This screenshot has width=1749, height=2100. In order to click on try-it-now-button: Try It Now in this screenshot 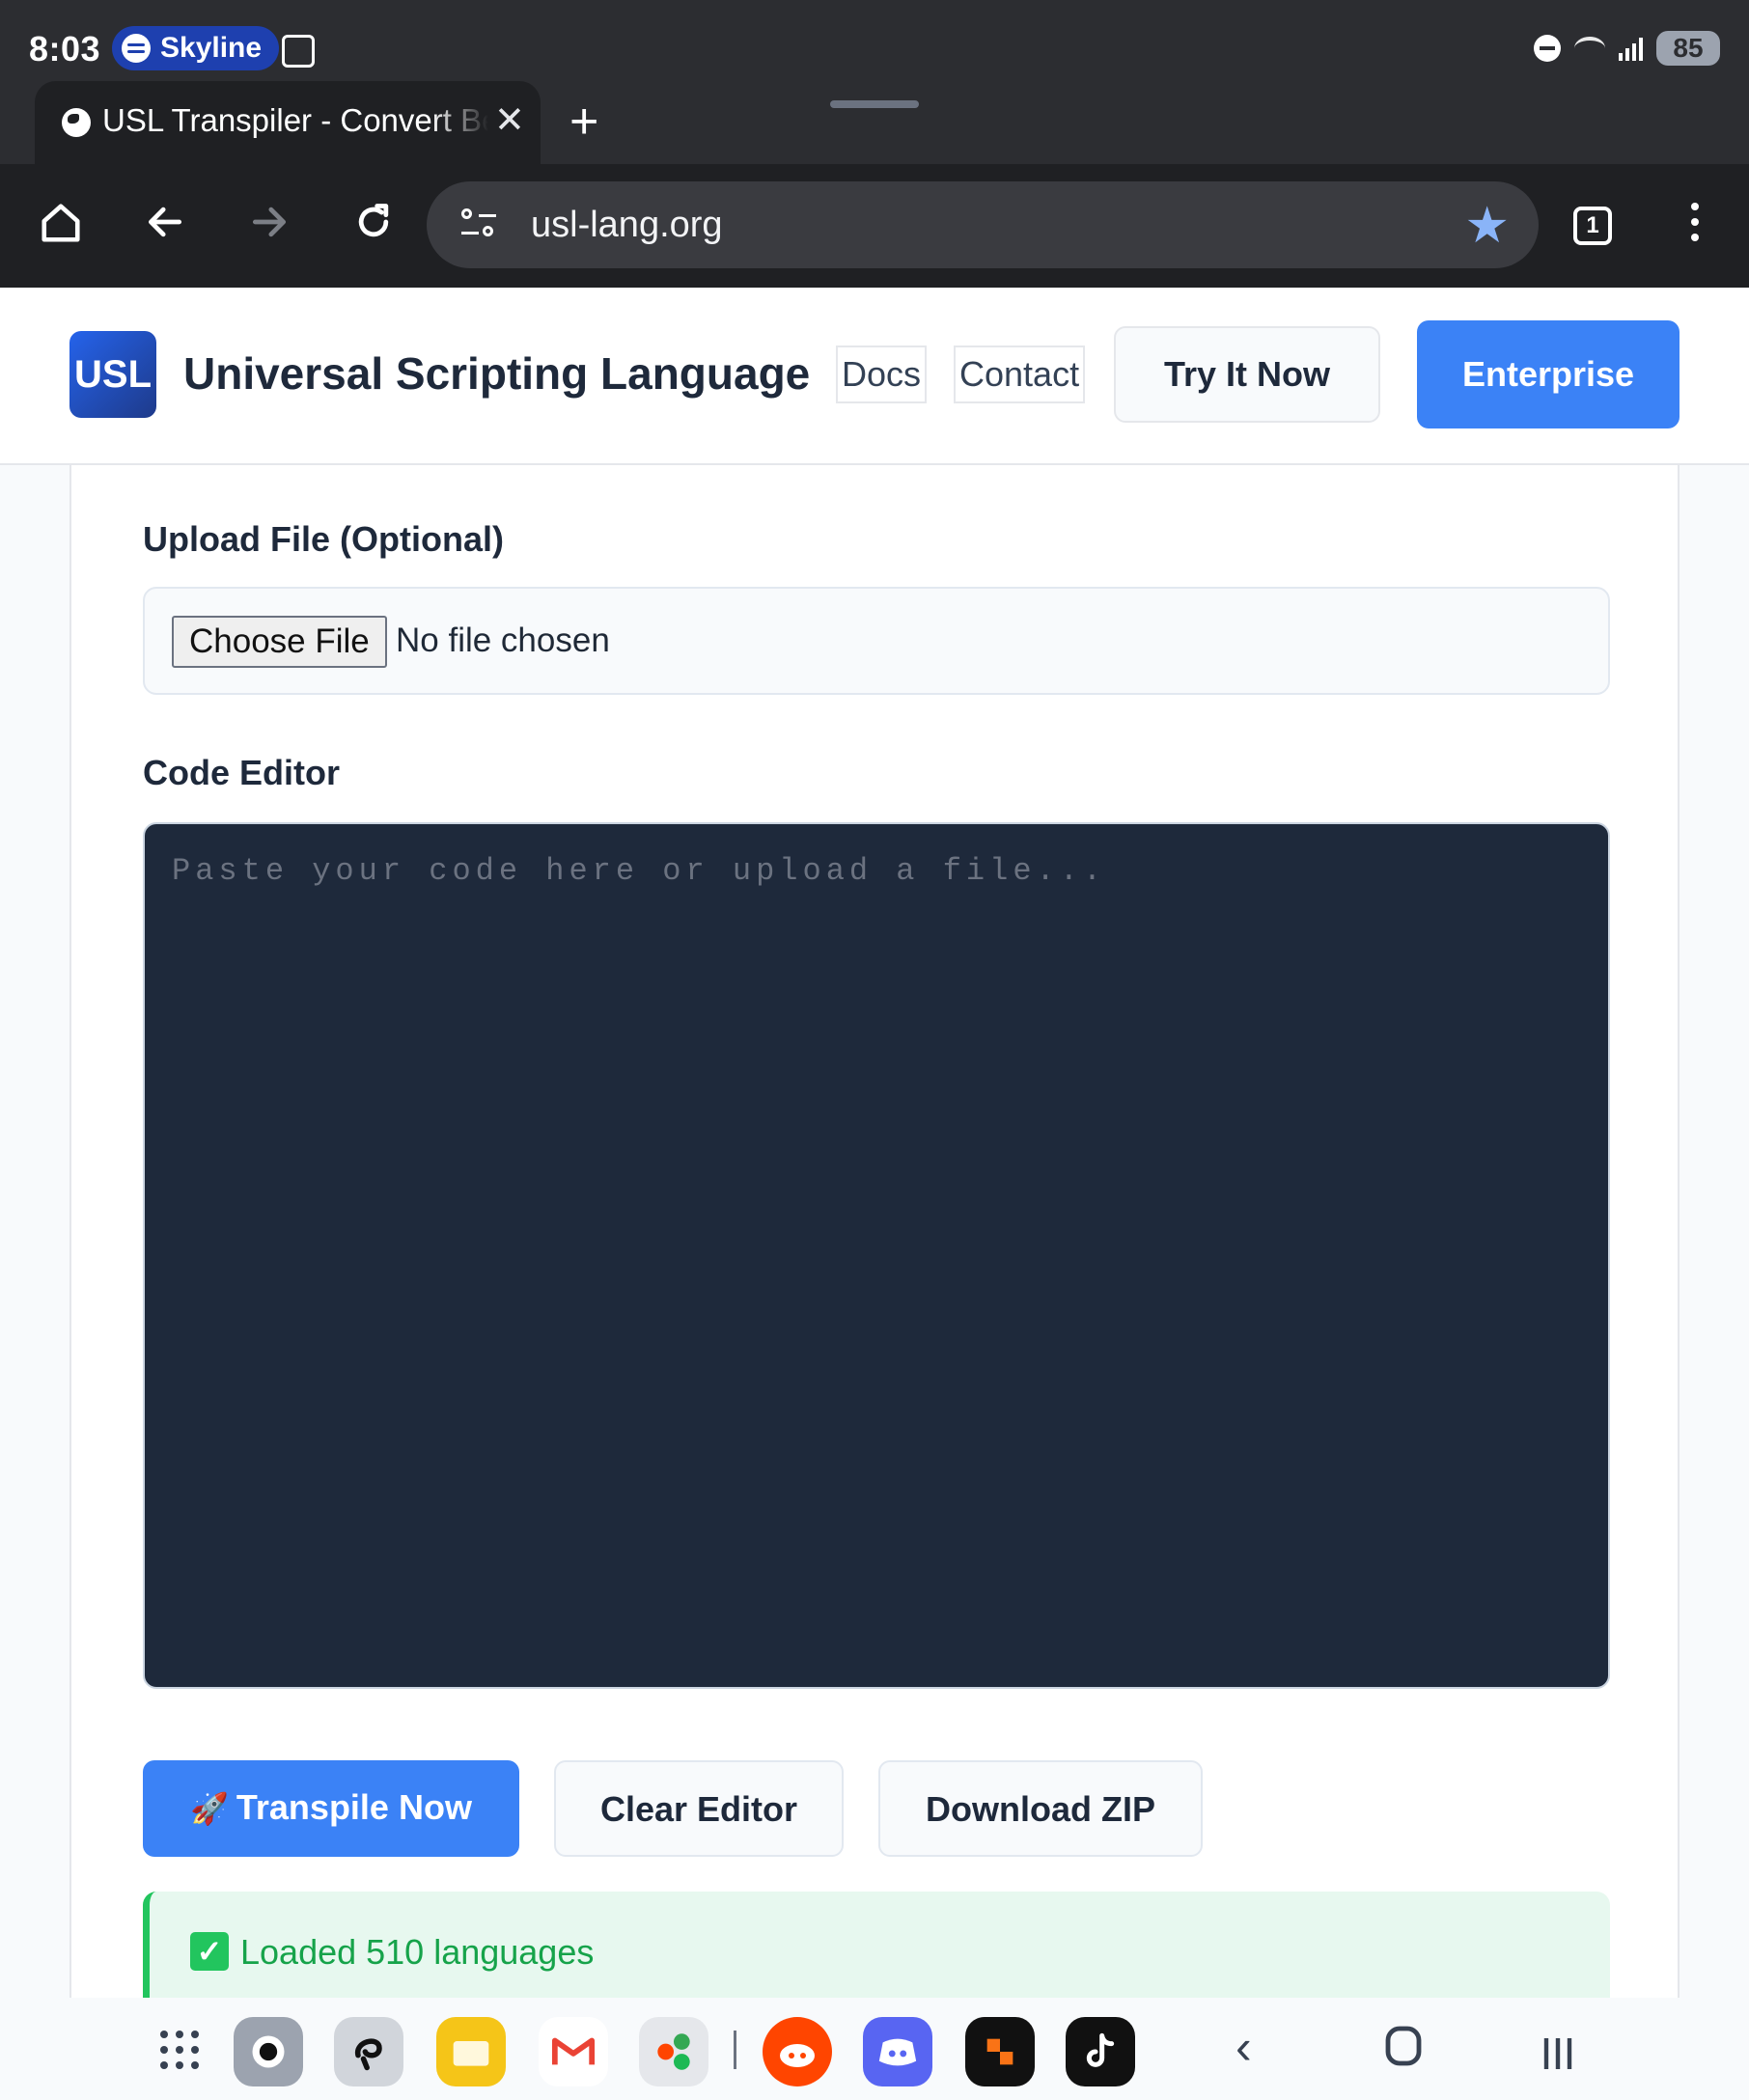, I will do `click(1247, 374)`.